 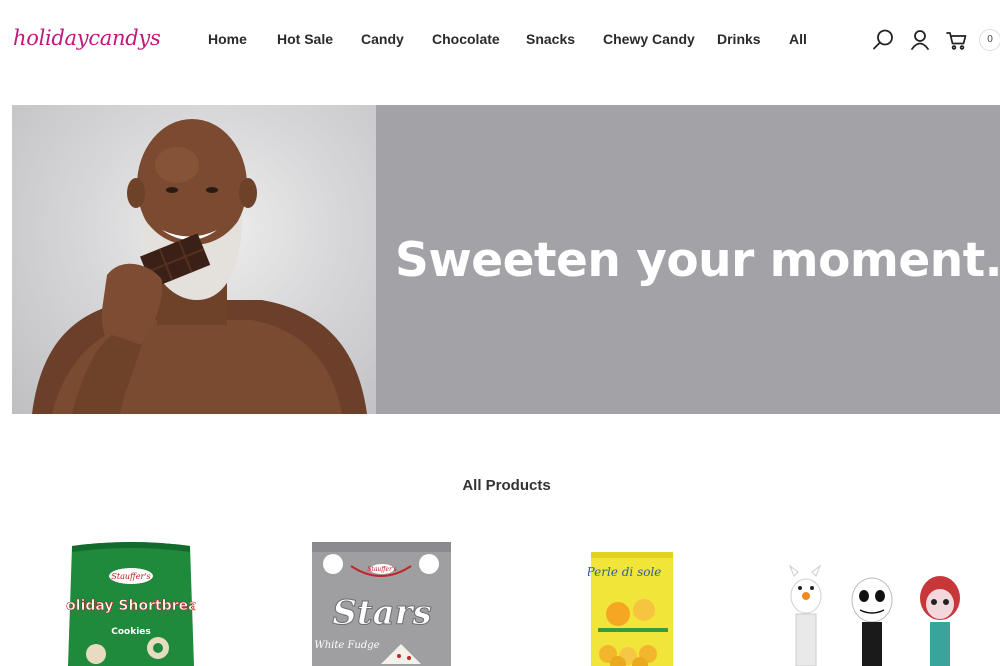 I want to click on product-2-name: Stars, so click(x=381, y=613).